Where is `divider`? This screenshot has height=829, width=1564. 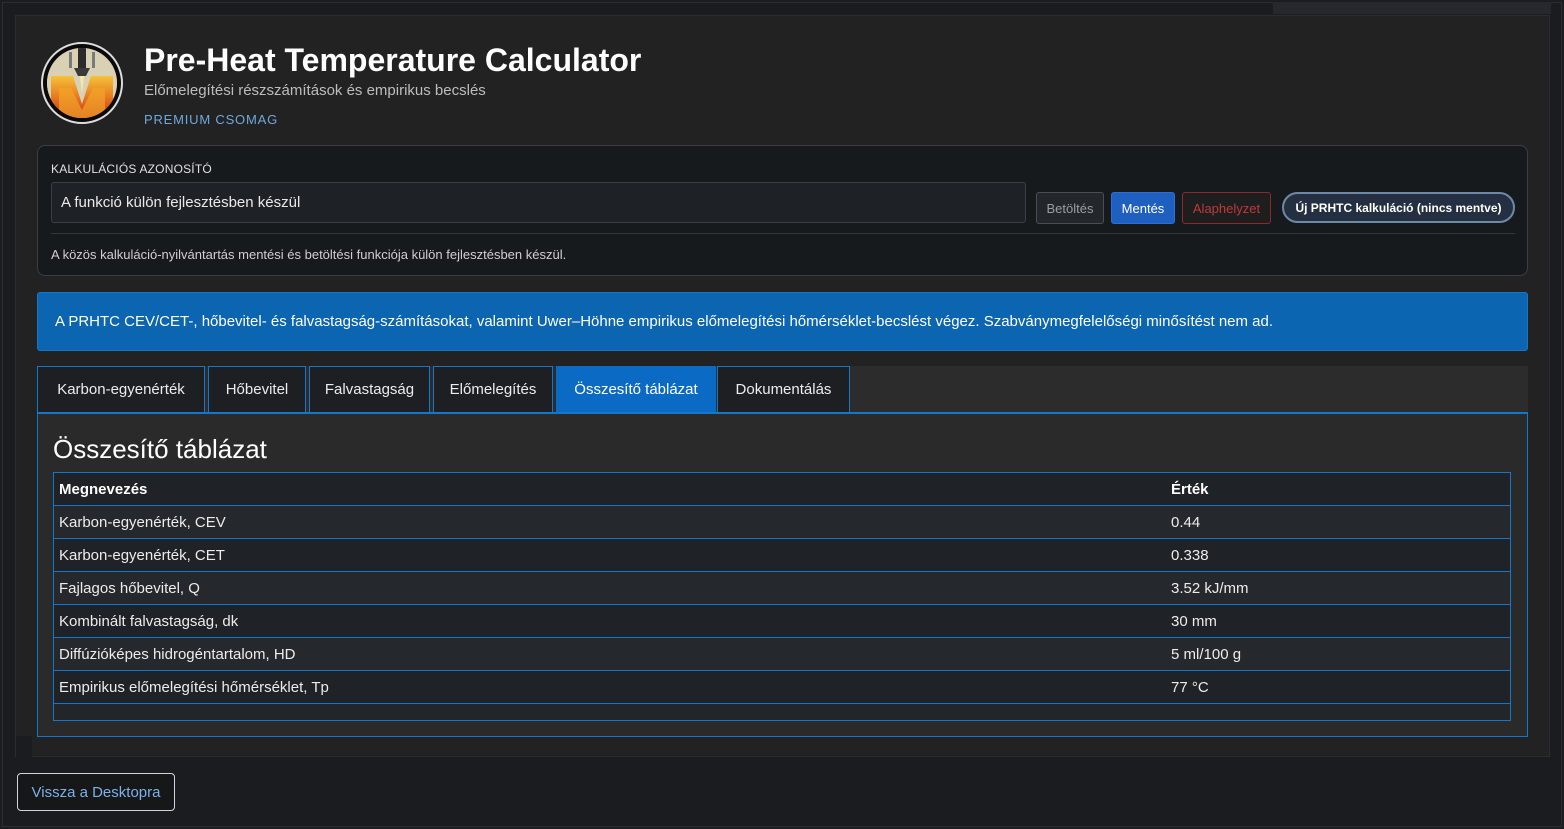
divider is located at coordinates (783, 233).